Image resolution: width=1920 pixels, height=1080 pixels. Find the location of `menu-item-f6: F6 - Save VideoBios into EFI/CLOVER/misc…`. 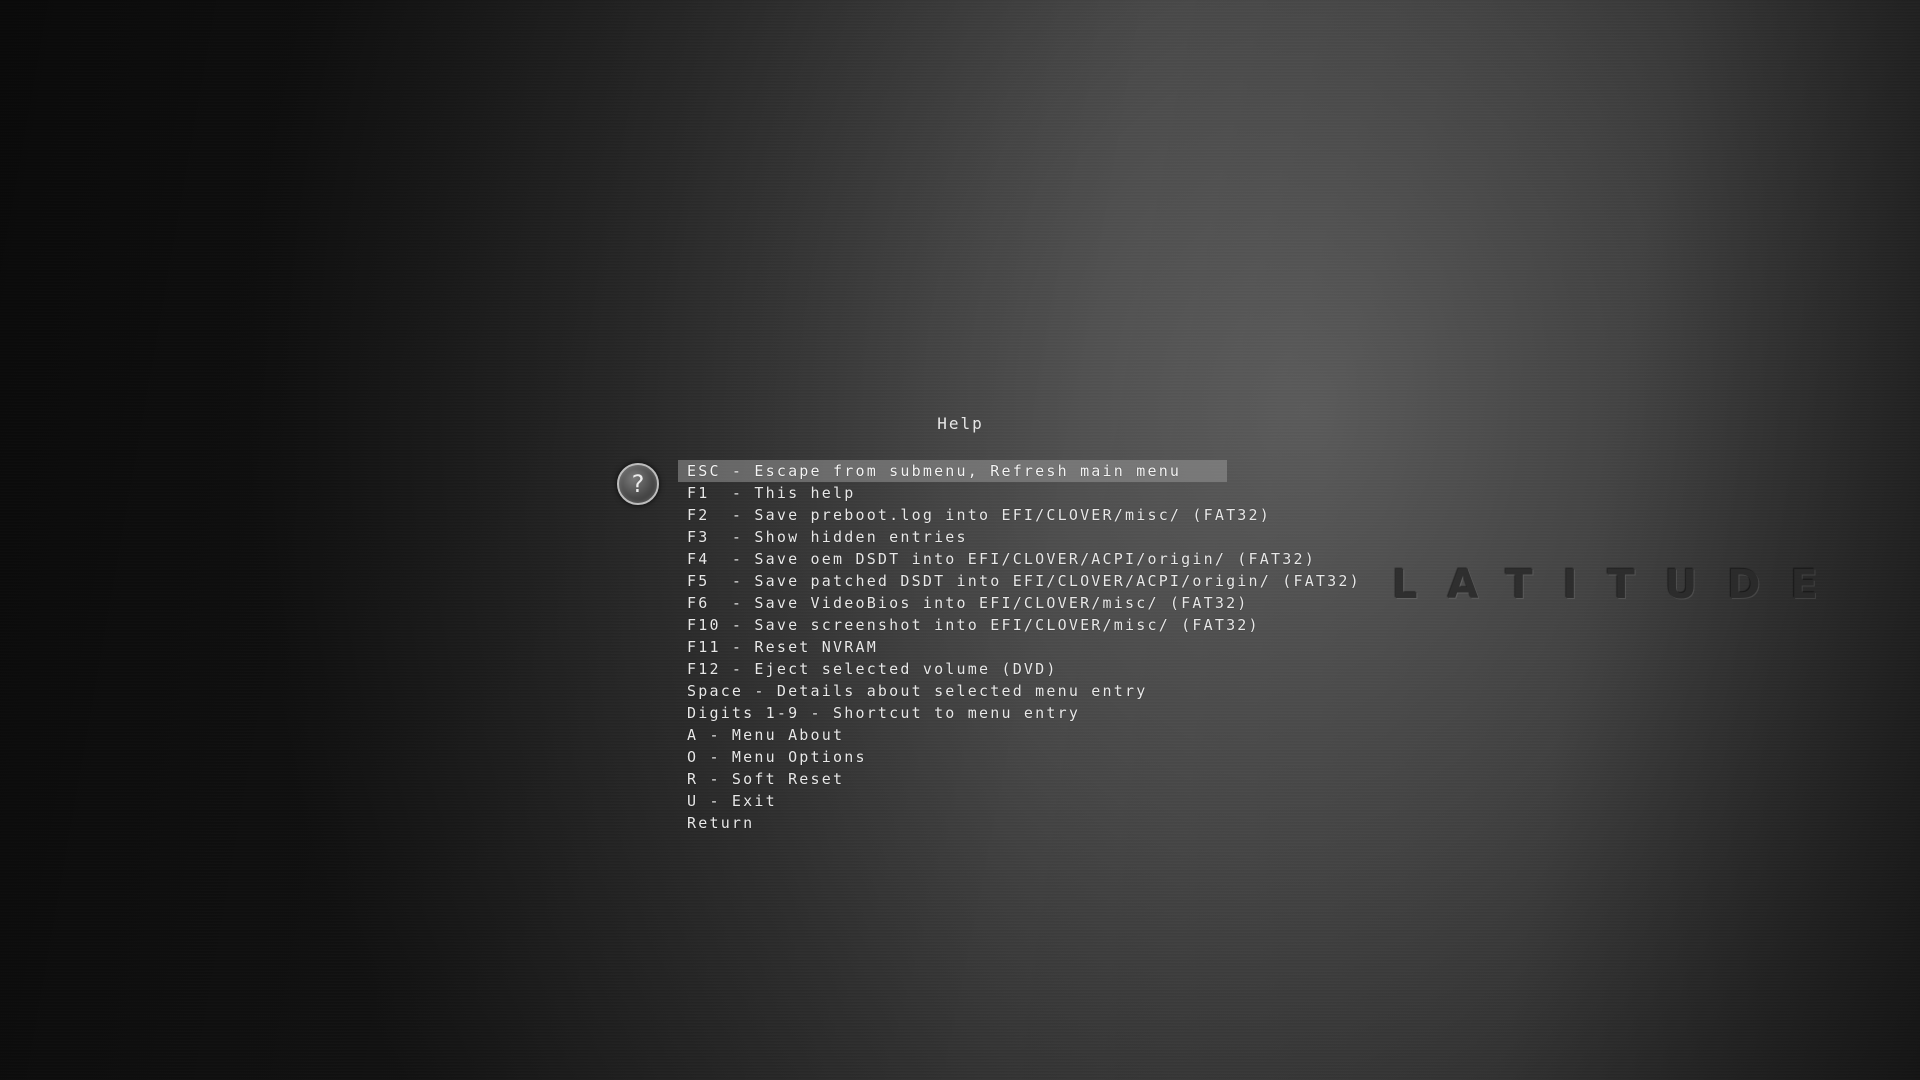

menu-item-f6: F6 - Save VideoBios into EFI/CLOVER/misc… is located at coordinates (1019, 603).